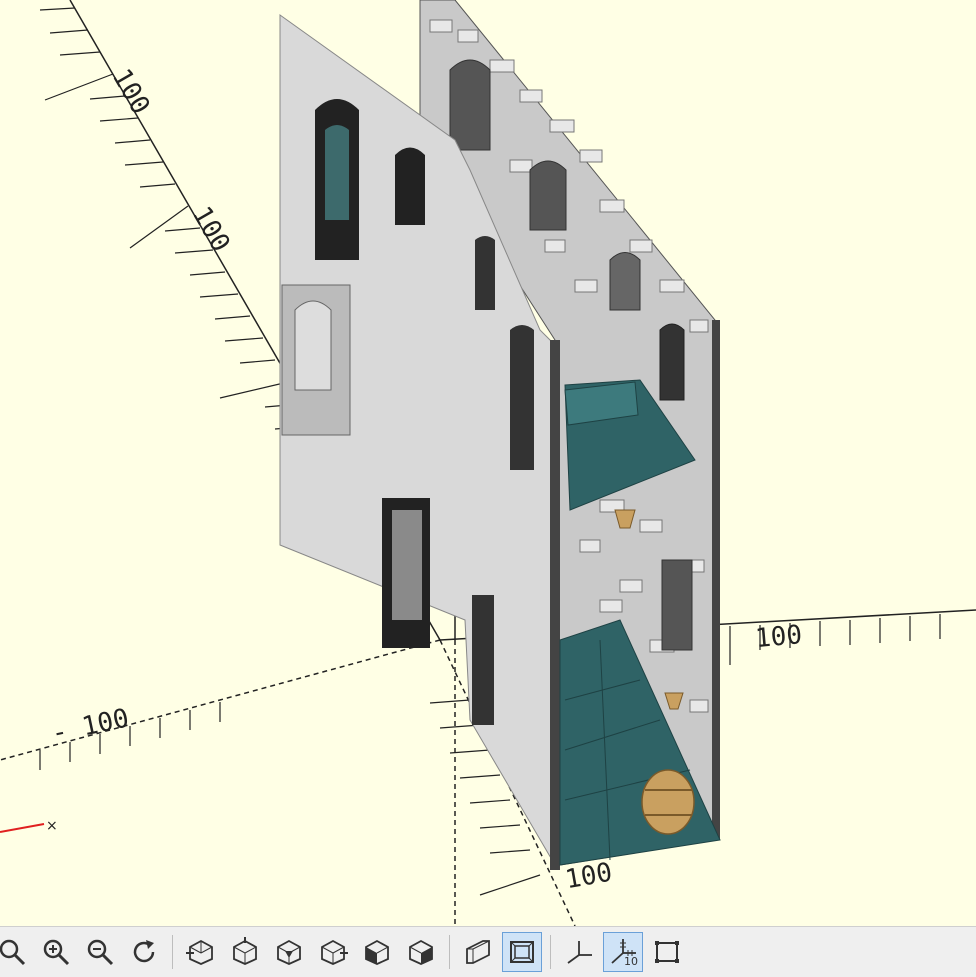  I want to click on show-scale-markers-button: 10, so click(623, 952).